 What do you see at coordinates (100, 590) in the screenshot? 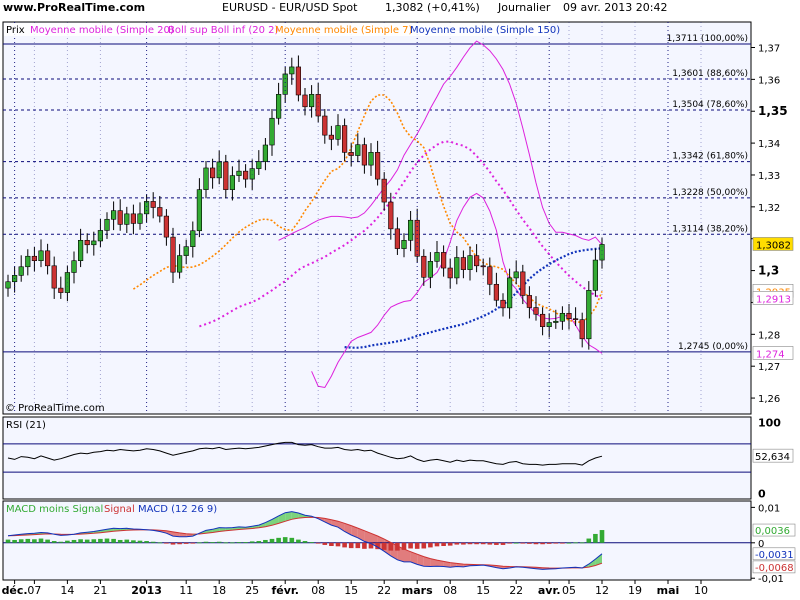
I see `x-tick-label: 21` at bounding box center [100, 590].